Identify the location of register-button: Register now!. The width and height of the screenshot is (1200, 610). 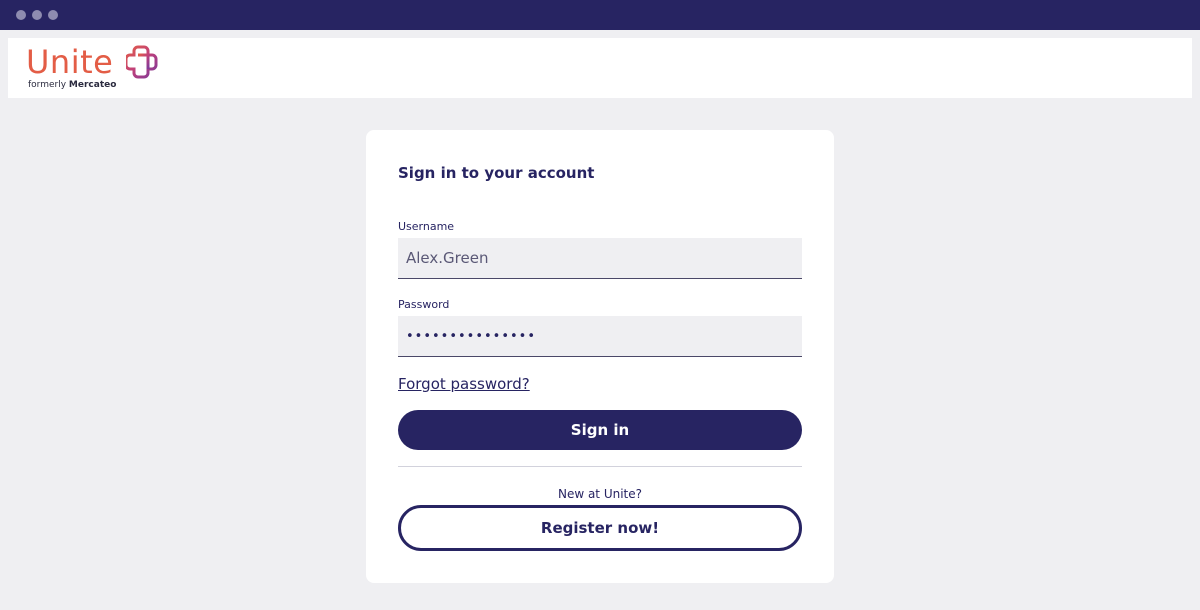
(600, 528).